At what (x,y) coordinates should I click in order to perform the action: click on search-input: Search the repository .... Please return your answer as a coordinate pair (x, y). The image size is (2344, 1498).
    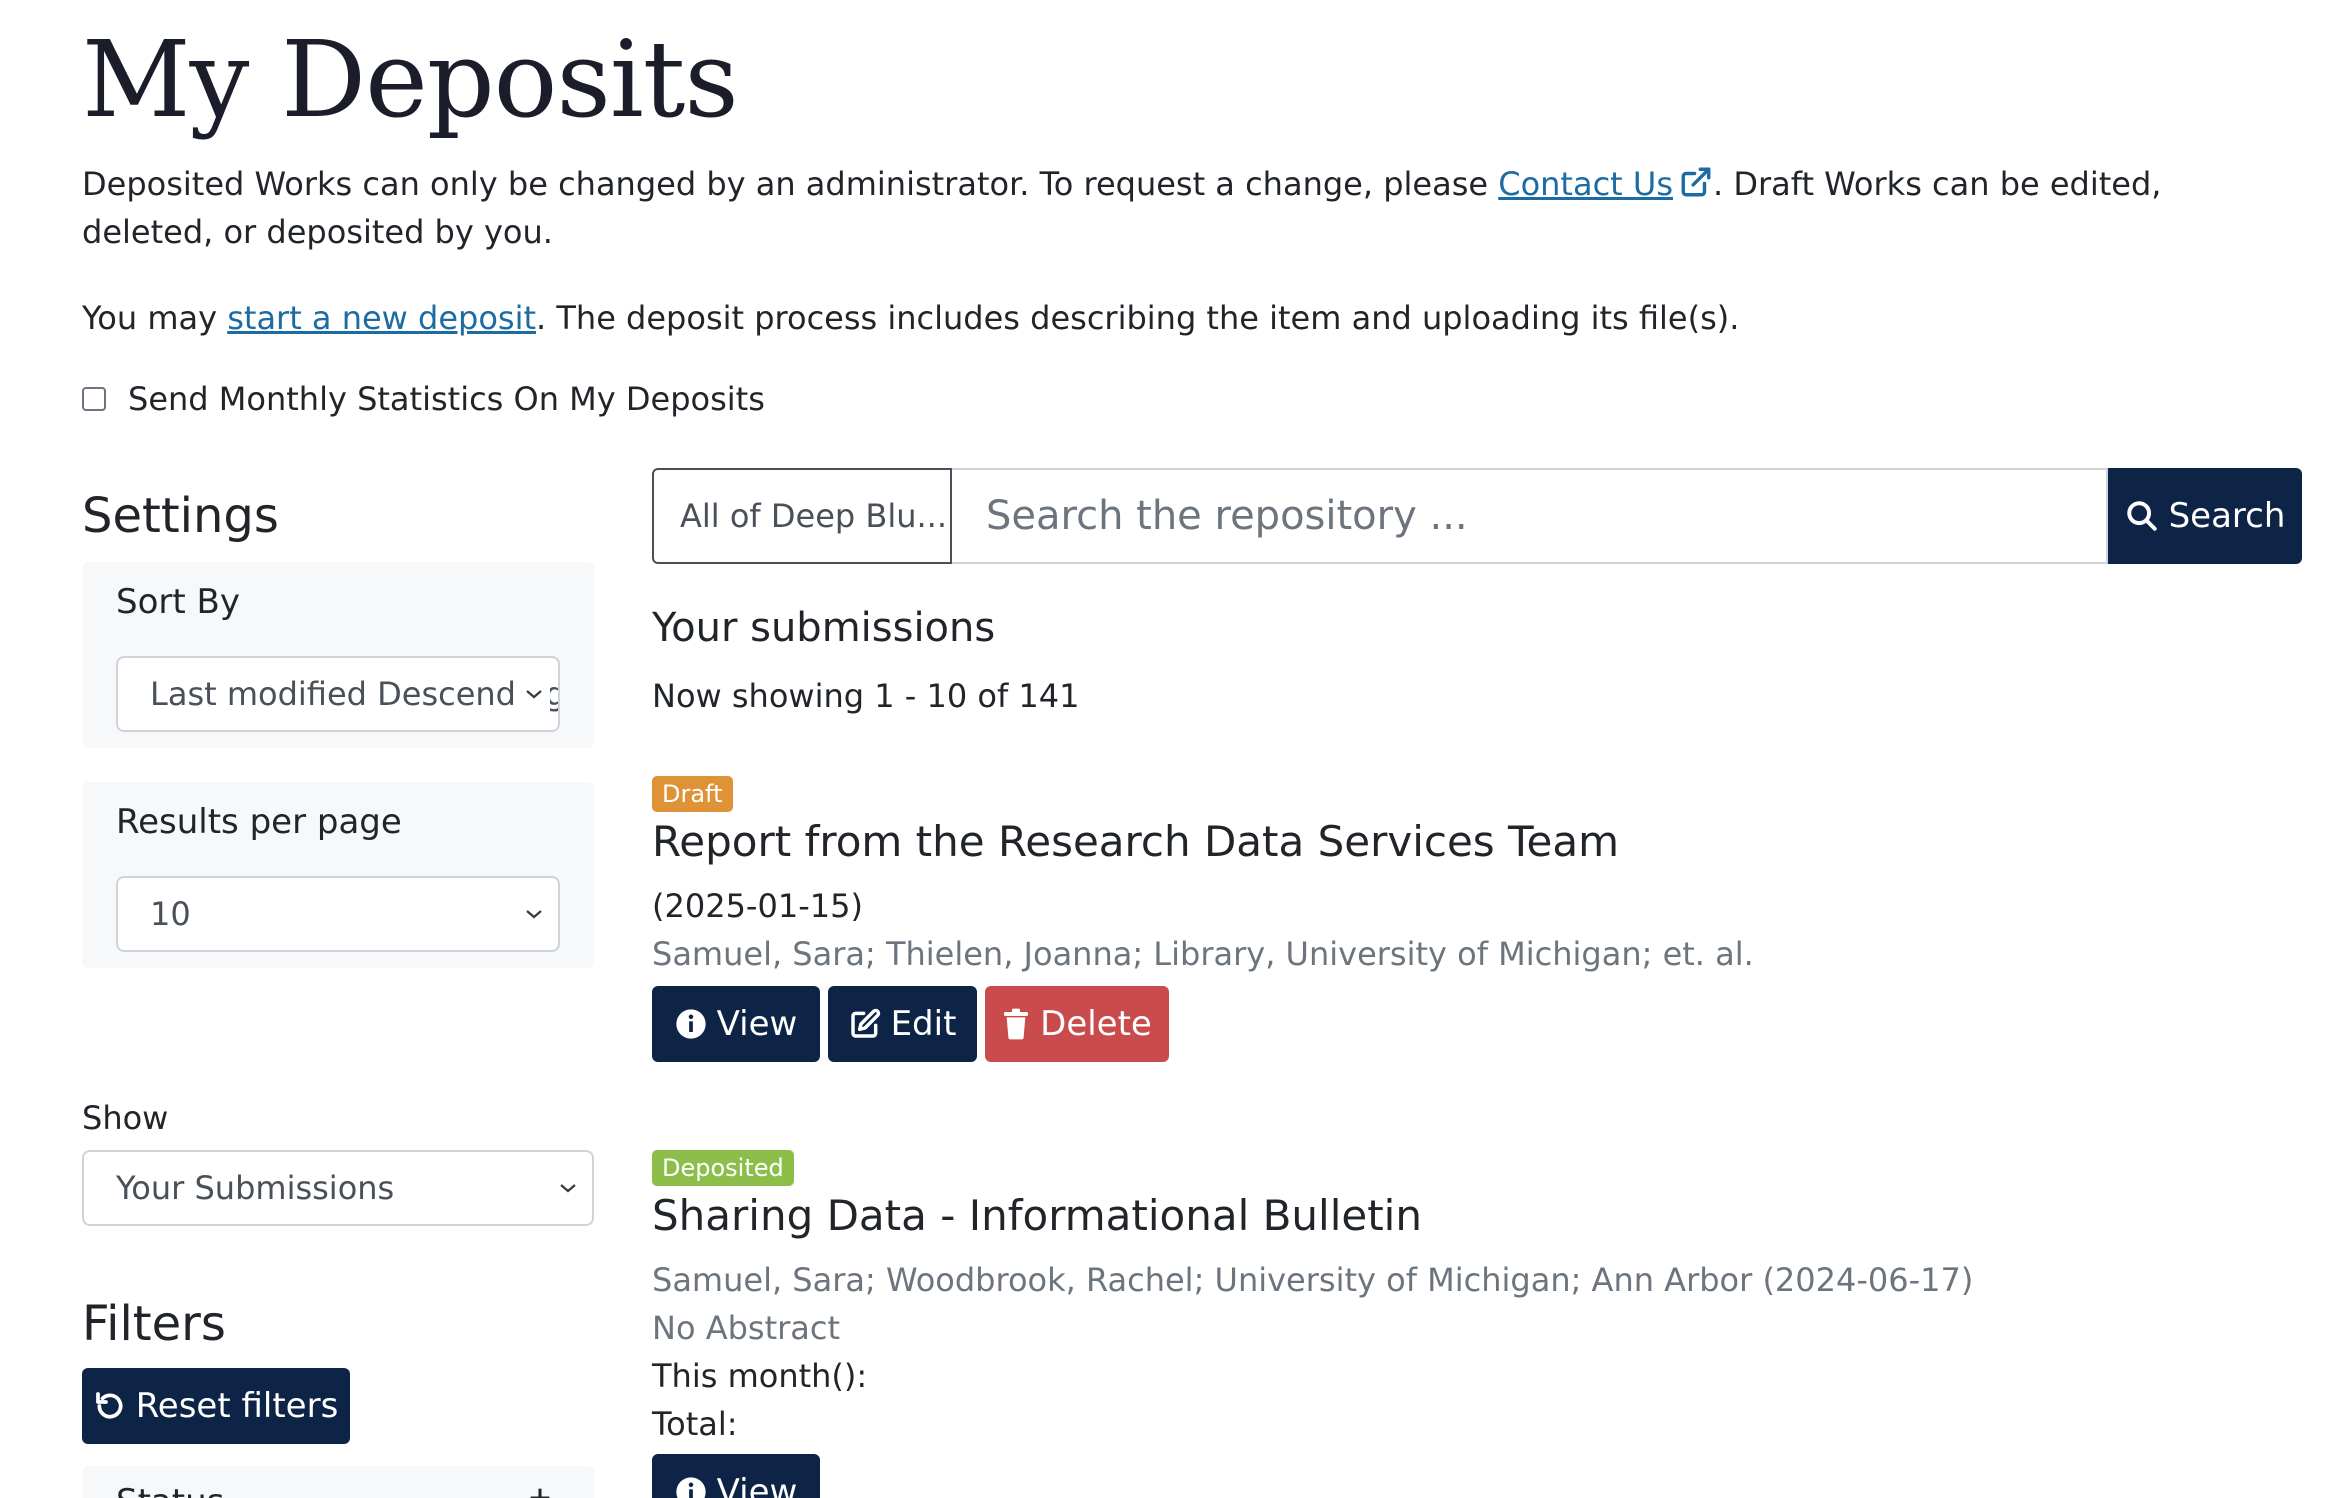
    Looking at the image, I should click on (1530, 516).